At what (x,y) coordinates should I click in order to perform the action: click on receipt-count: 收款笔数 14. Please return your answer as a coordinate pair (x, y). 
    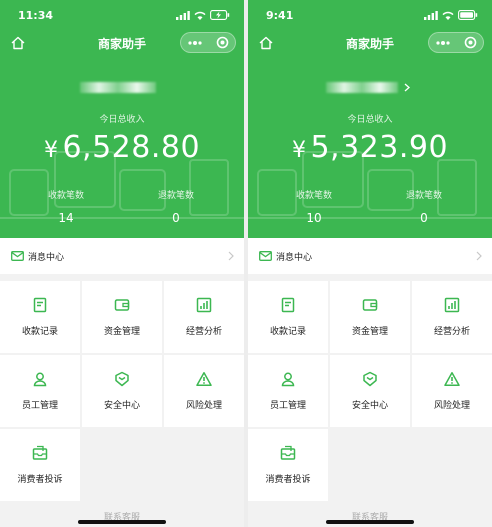
    Looking at the image, I should click on (66, 206).